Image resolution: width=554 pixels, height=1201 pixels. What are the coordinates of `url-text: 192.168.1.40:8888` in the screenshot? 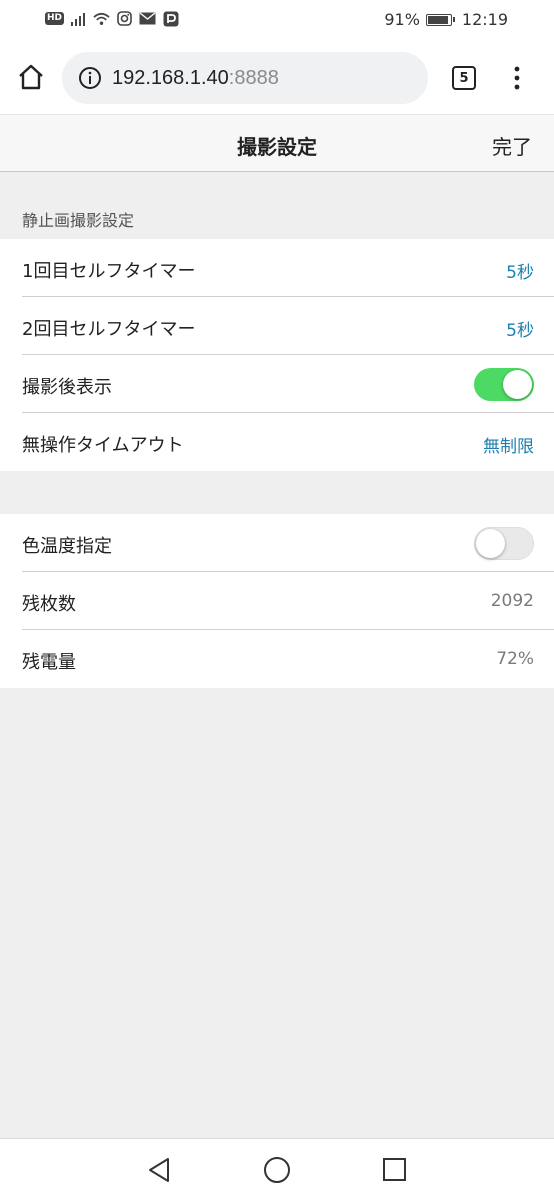 It's located at (195, 78).